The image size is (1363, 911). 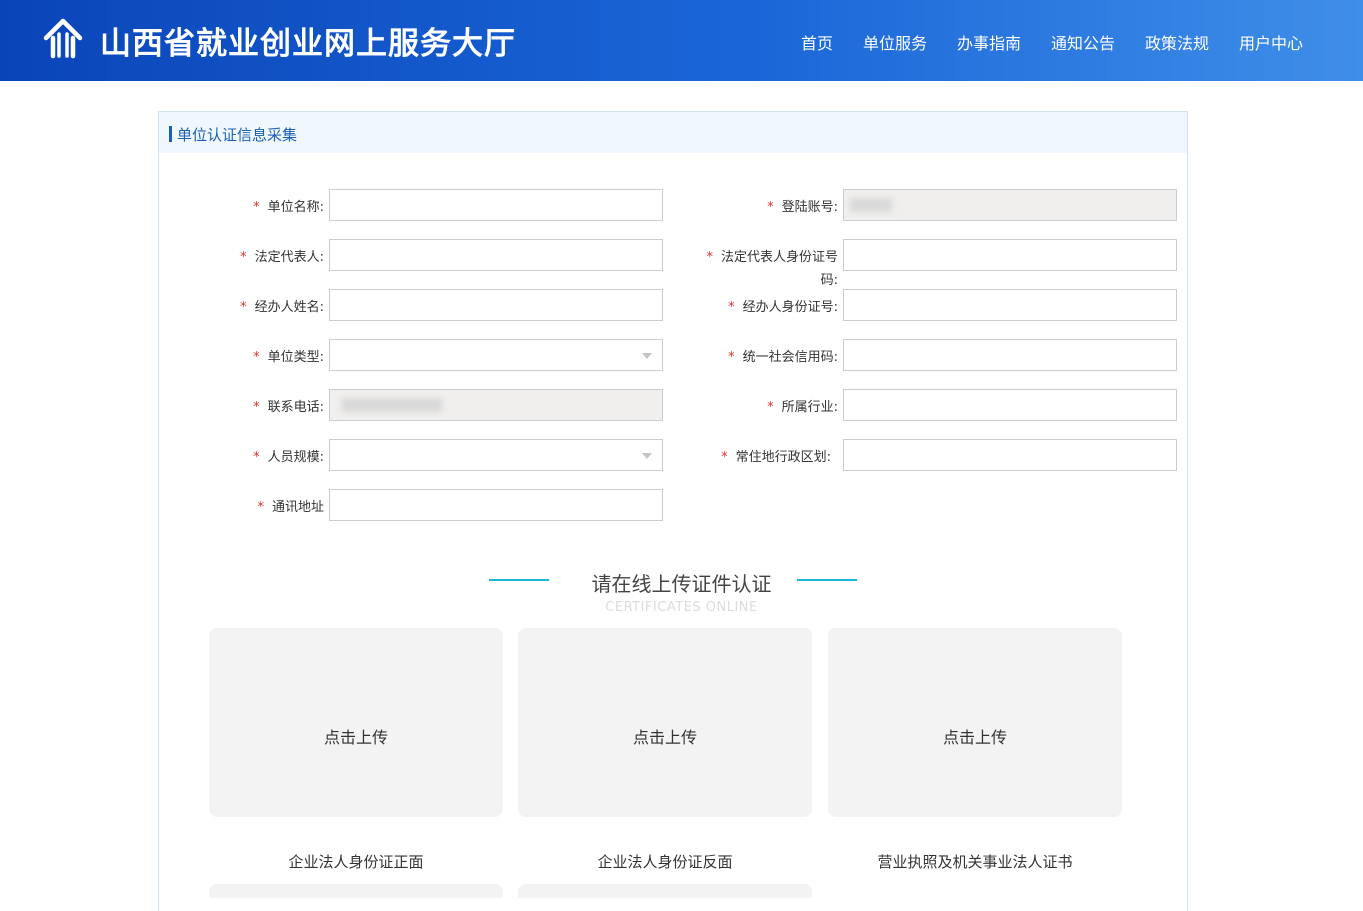 What do you see at coordinates (496, 405) in the screenshot?
I see `phone-input` at bounding box center [496, 405].